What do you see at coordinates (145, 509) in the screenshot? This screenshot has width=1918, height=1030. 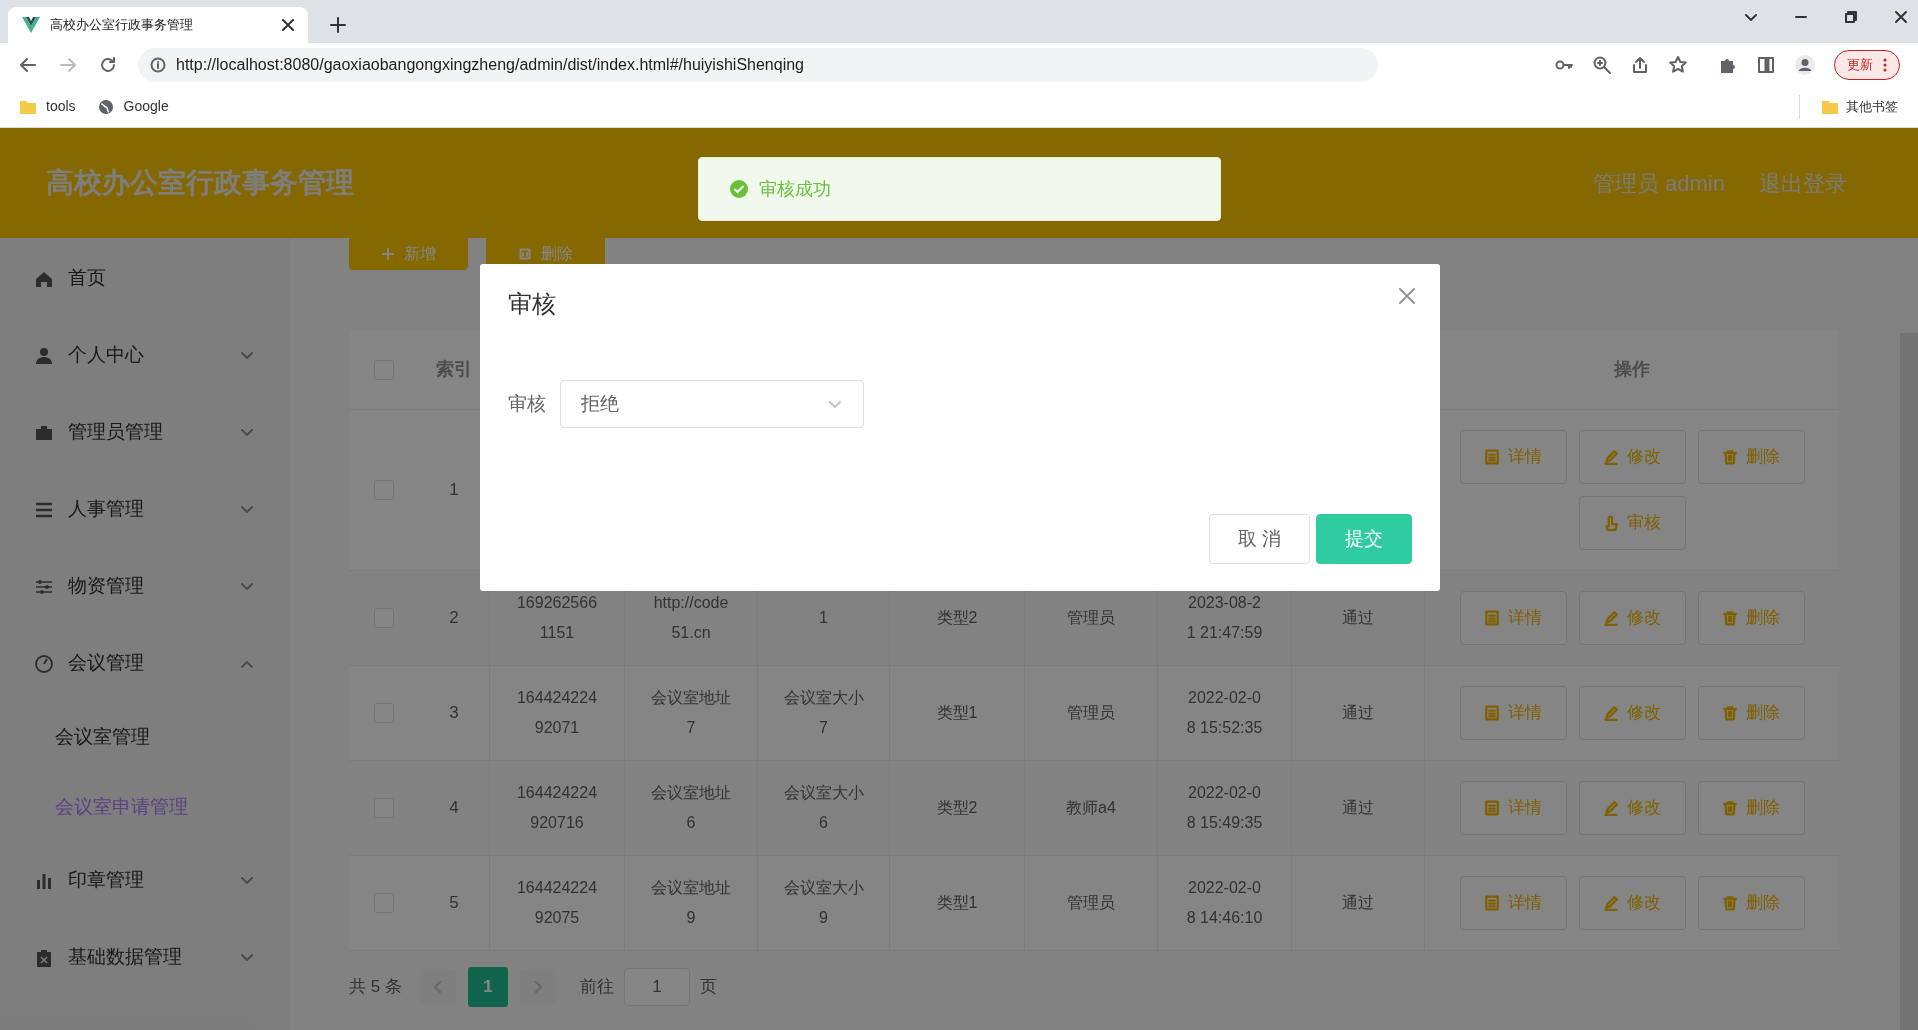 I see `sidebar-item: 人事管理` at bounding box center [145, 509].